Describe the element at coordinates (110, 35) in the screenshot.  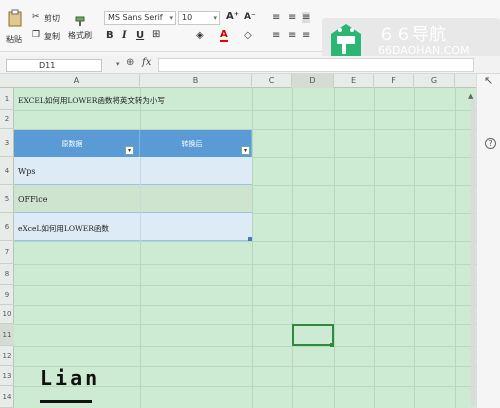
I see `bold-icon: B` at that location.